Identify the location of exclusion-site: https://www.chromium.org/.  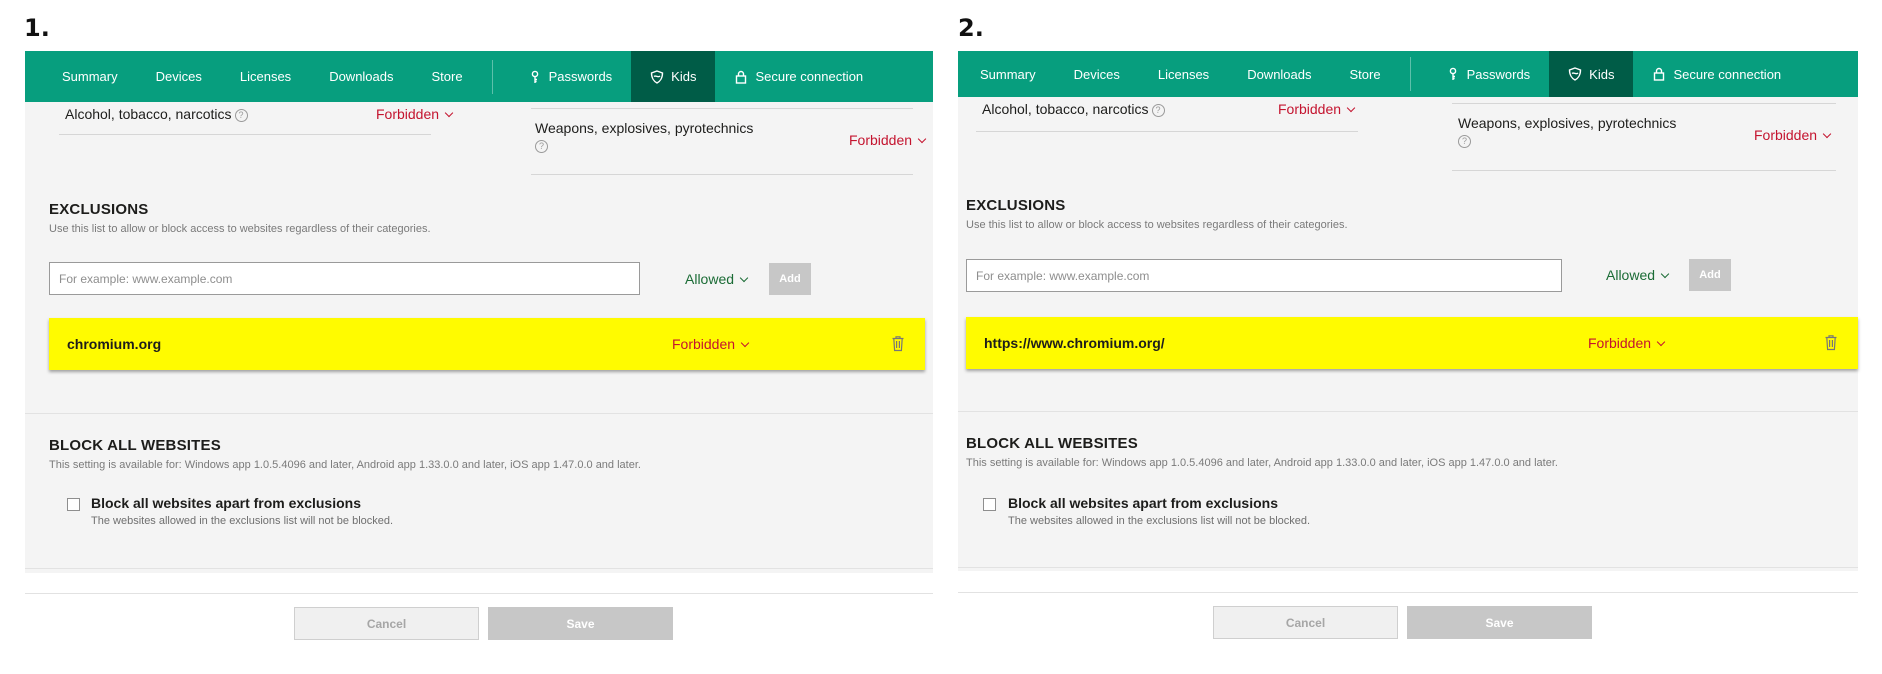
(1074, 343).